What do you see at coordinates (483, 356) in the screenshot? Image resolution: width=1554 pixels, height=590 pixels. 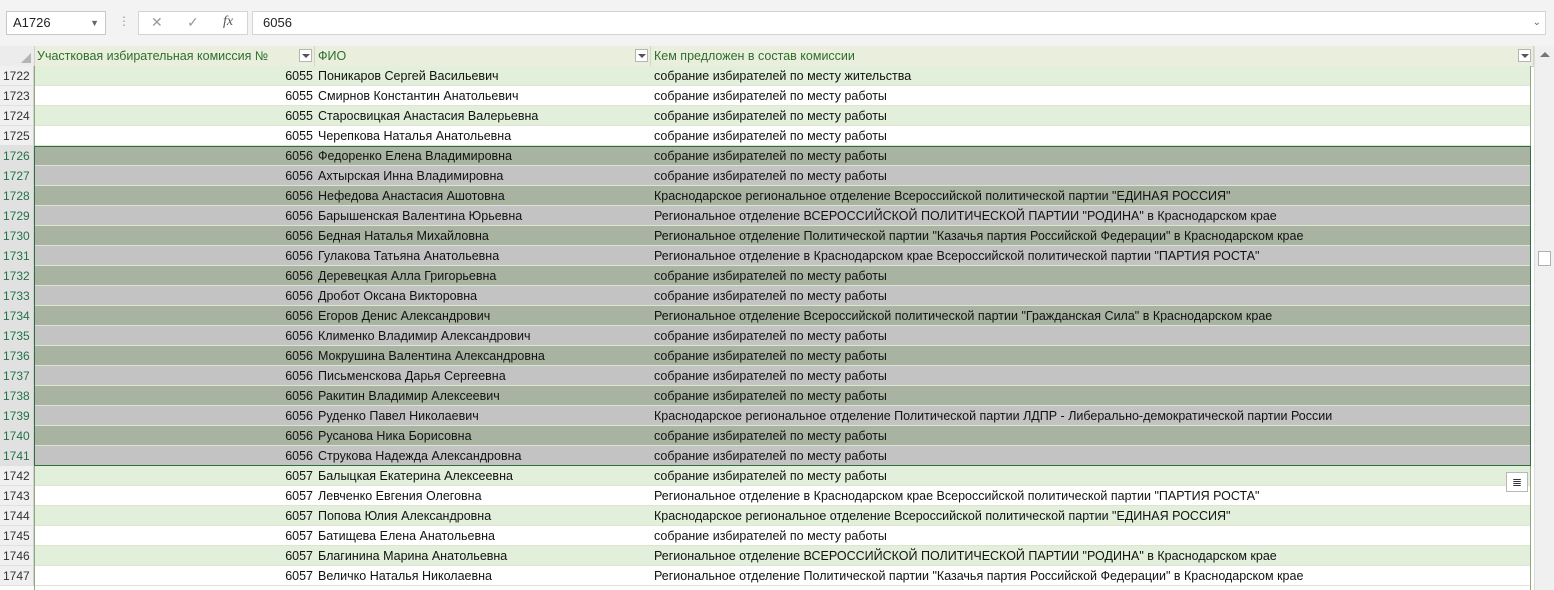 I see `cell-name: Мокрушина Валентина Александровна` at bounding box center [483, 356].